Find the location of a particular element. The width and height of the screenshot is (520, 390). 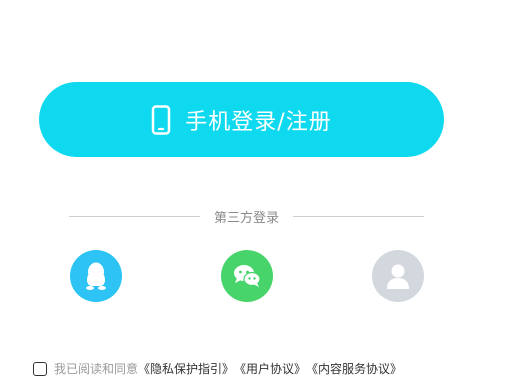

third-party-divider: 第三方登录 is located at coordinates (247, 216).